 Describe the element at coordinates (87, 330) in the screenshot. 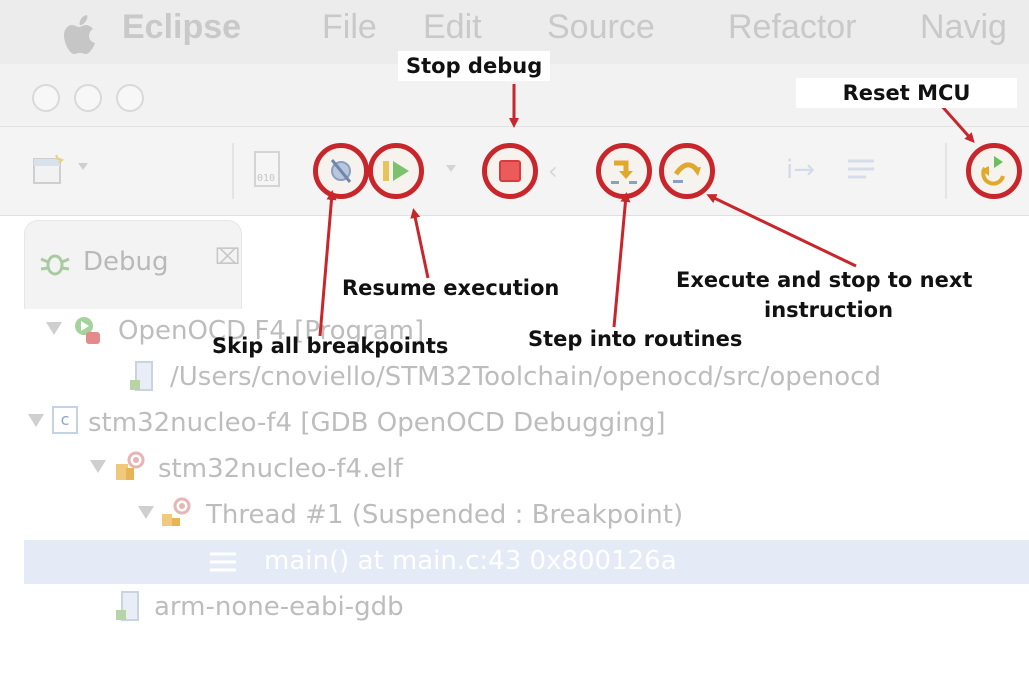

I see `launch-icon` at that location.